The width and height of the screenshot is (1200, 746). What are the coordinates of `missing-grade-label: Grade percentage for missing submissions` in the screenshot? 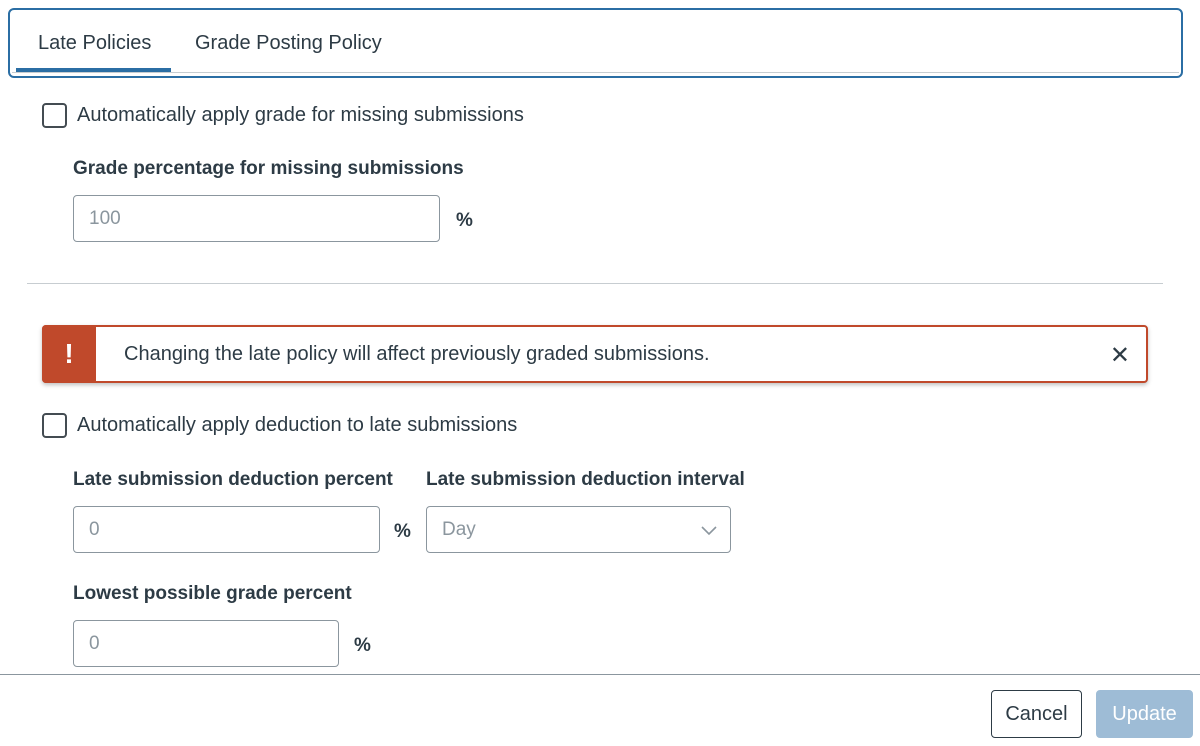 It's located at (268, 168).